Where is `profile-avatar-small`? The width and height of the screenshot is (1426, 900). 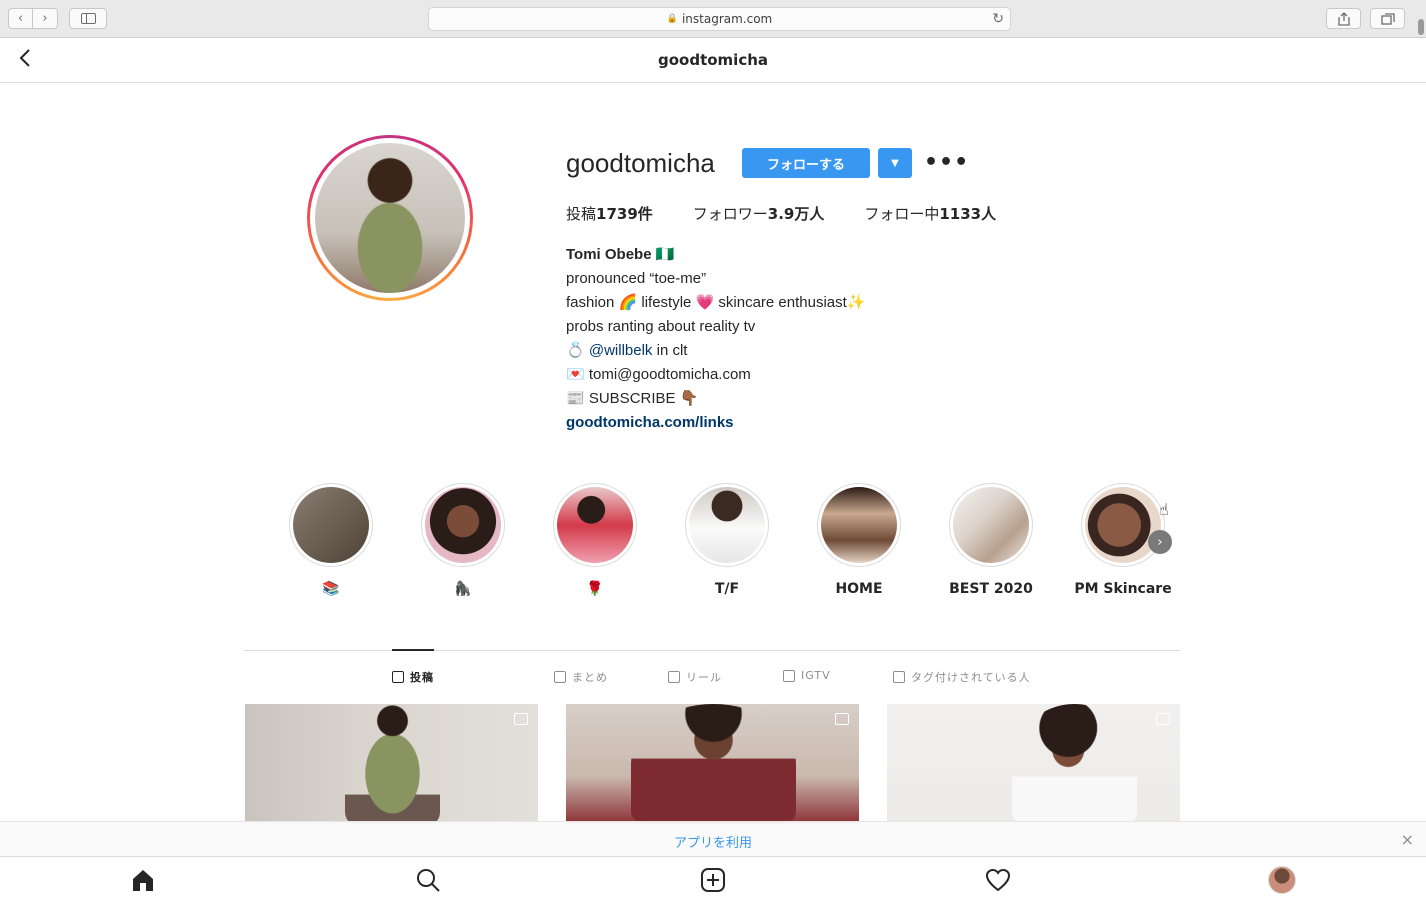
profile-avatar-small is located at coordinates (1282, 880).